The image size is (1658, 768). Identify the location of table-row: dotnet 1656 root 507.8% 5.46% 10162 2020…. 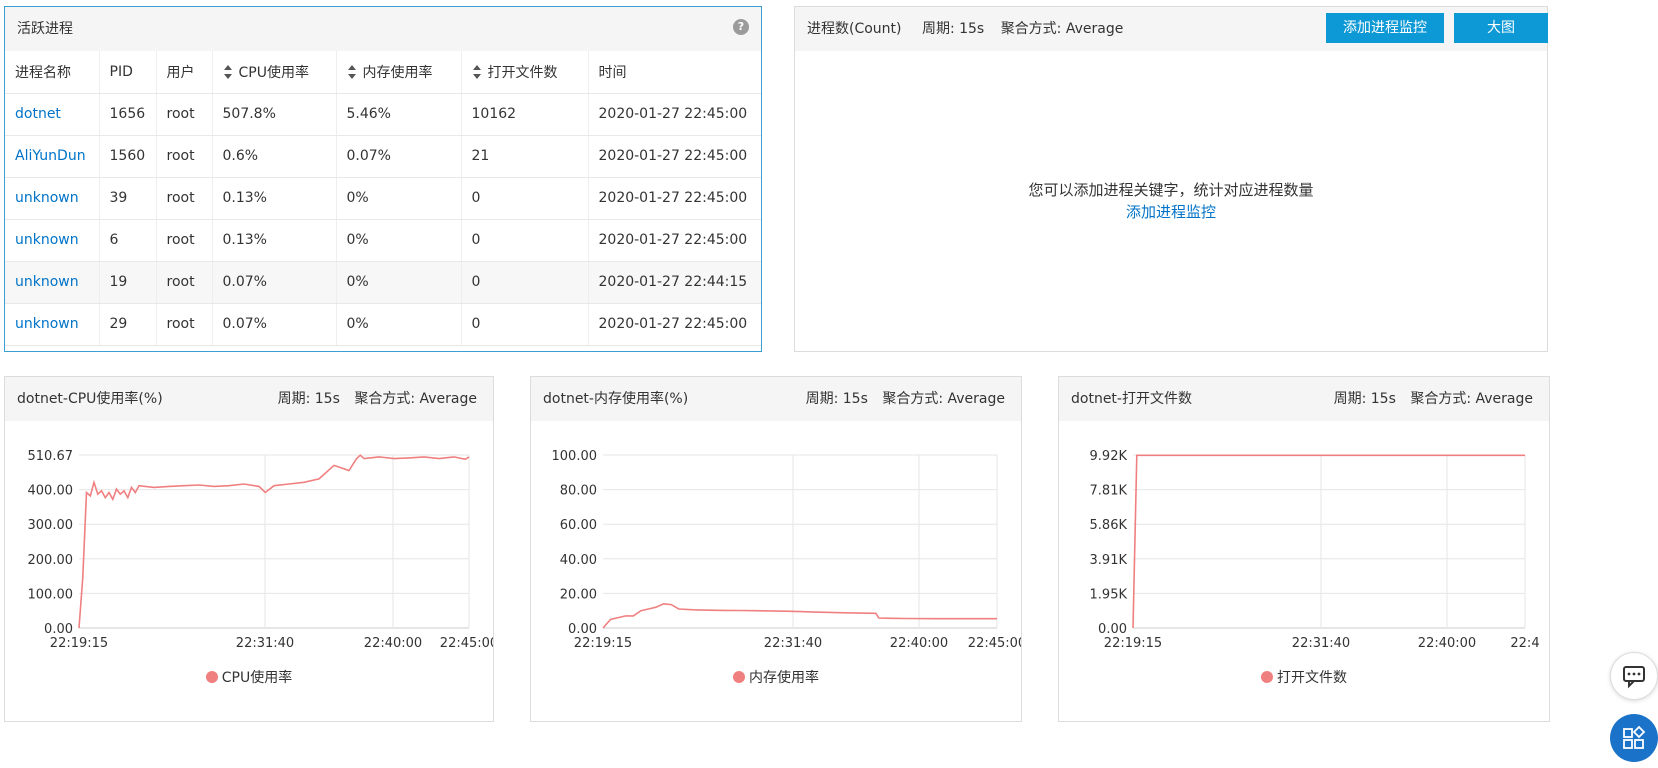
(383, 114).